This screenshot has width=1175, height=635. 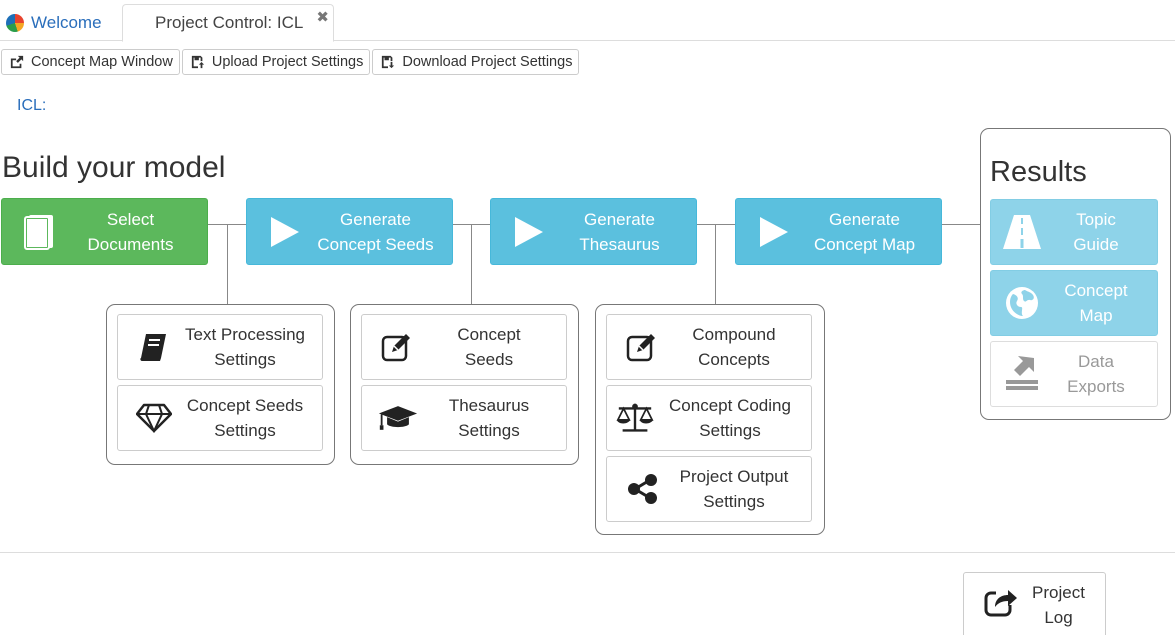 What do you see at coordinates (1022, 303) in the screenshot?
I see `globe-icon` at bounding box center [1022, 303].